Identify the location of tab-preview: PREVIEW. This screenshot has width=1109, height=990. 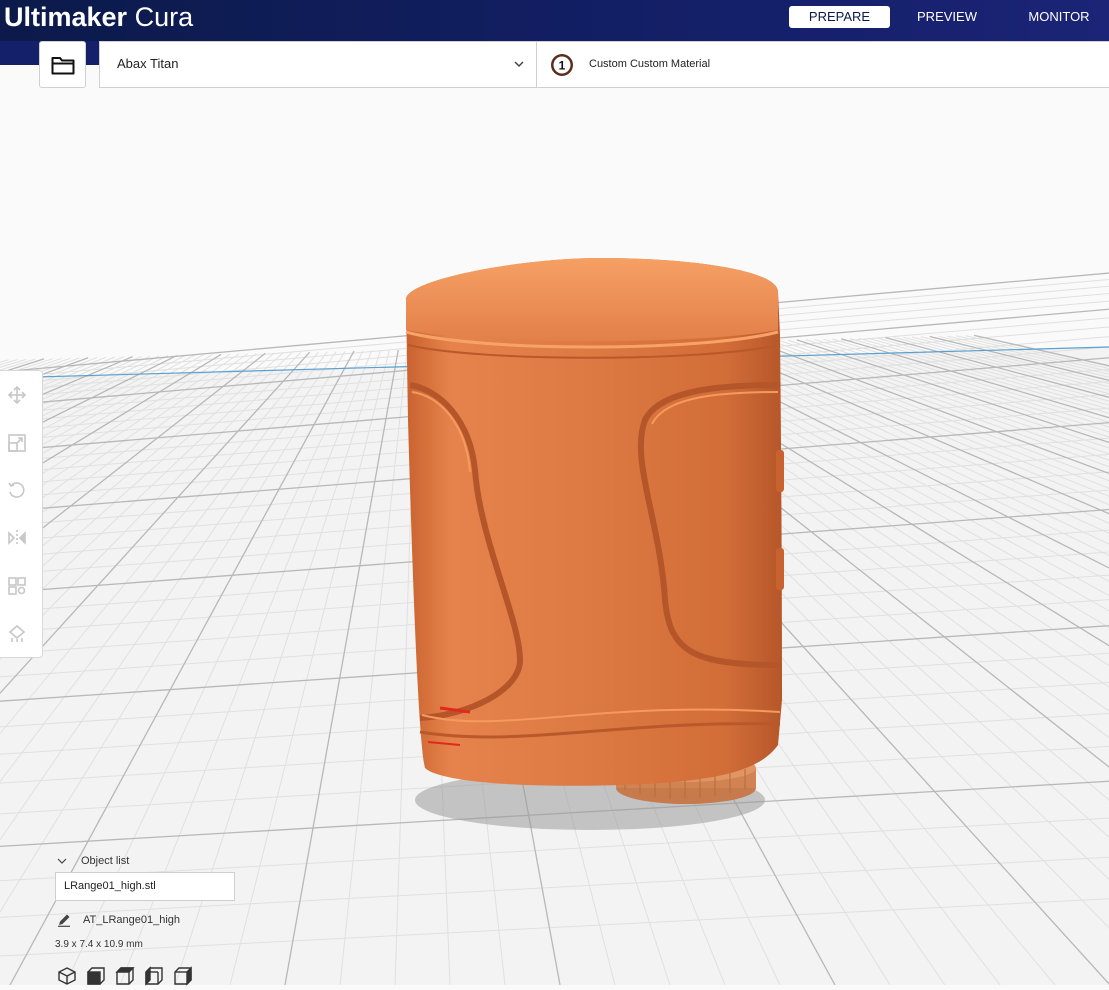
(947, 17).